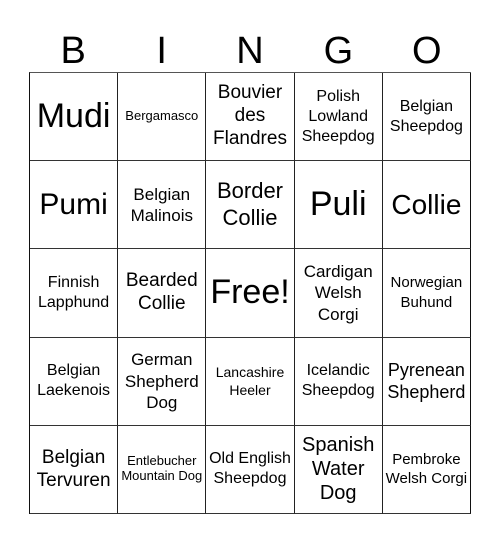 The width and height of the screenshot is (500, 544). I want to click on cell-label: Entlebucher Mountain Dog, so click(162, 468).